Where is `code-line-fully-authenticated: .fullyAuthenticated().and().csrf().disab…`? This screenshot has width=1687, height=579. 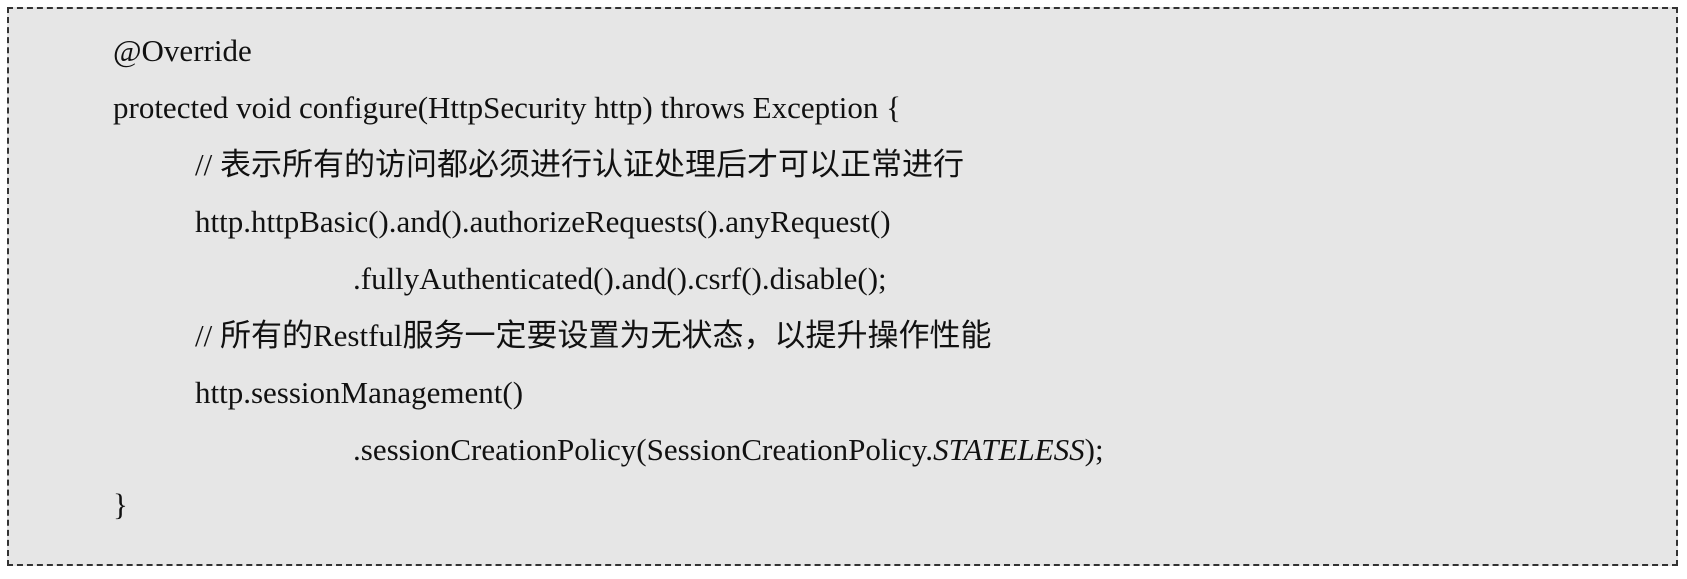
code-line-fully-authenticated: .fullyAuthenticated().and().csrf().disab… is located at coordinates (620, 278).